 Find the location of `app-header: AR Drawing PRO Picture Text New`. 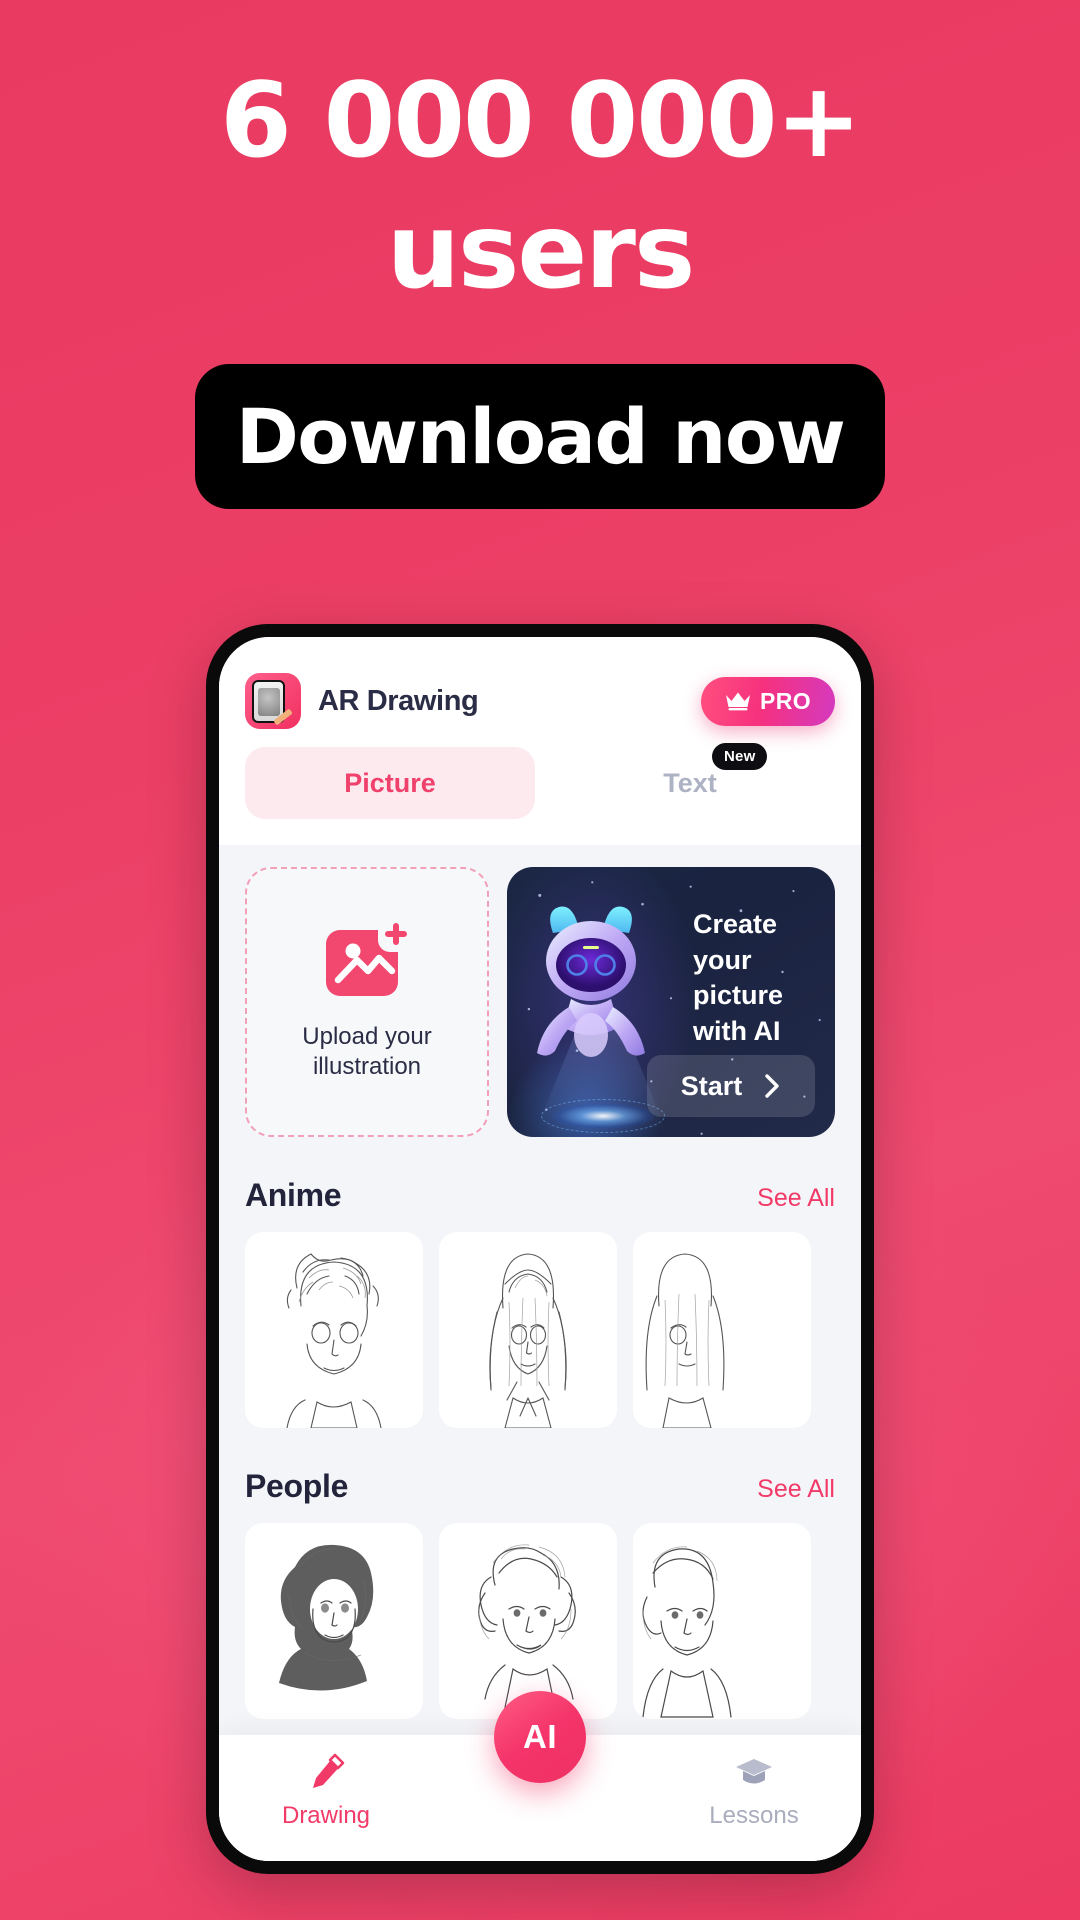

app-header: AR Drawing PRO Picture Text New is located at coordinates (540, 741).